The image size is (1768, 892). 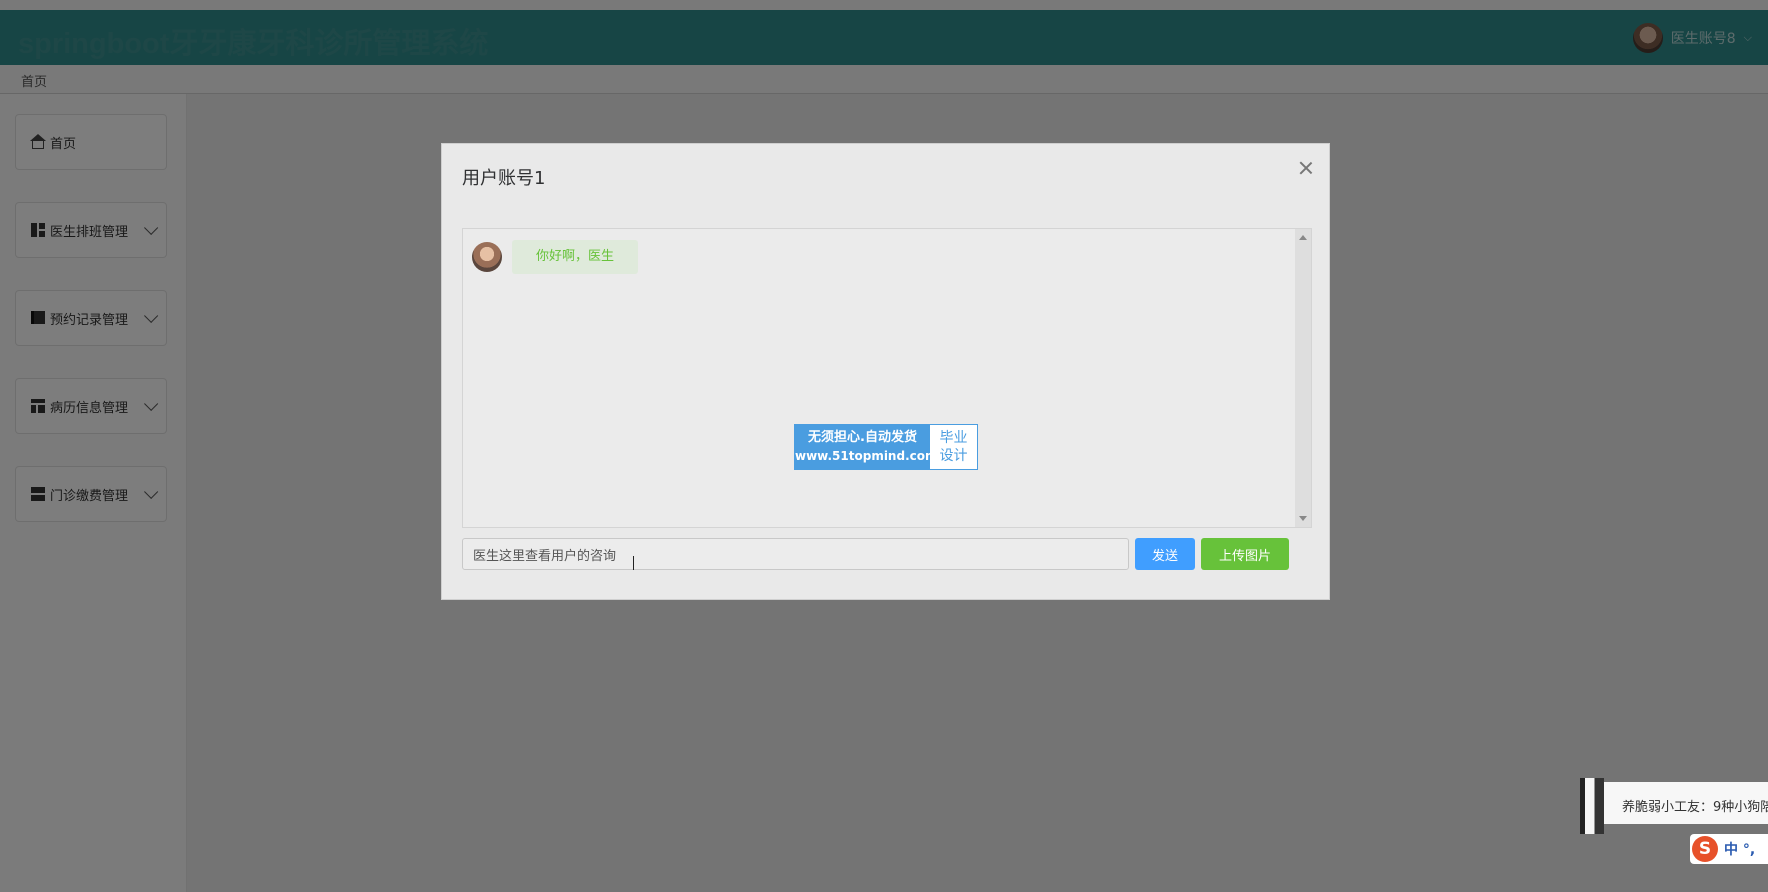 What do you see at coordinates (866, 447) in the screenshot?
I see `watermark-left: 无须担心.自动发货 www.51topmind.com` at bounding box center [866, 447].